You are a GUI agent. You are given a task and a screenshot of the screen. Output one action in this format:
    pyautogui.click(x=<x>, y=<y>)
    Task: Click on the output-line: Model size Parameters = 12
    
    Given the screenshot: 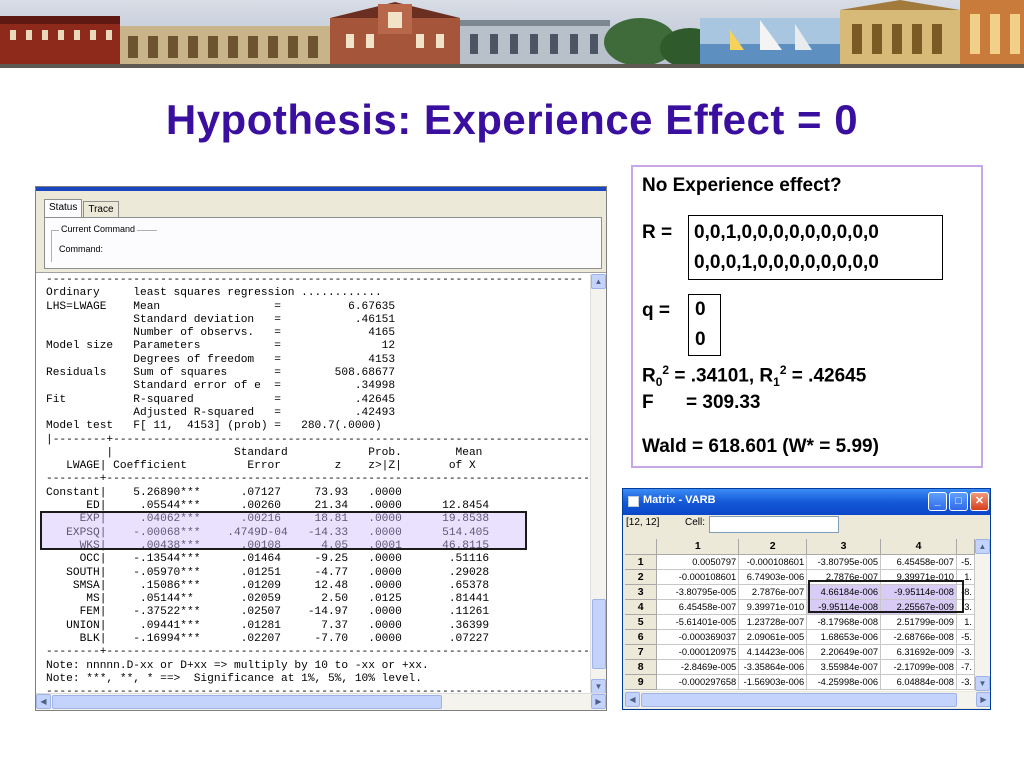 What is the action you would take?
    pyautogui.click(x=221, y=346)
    